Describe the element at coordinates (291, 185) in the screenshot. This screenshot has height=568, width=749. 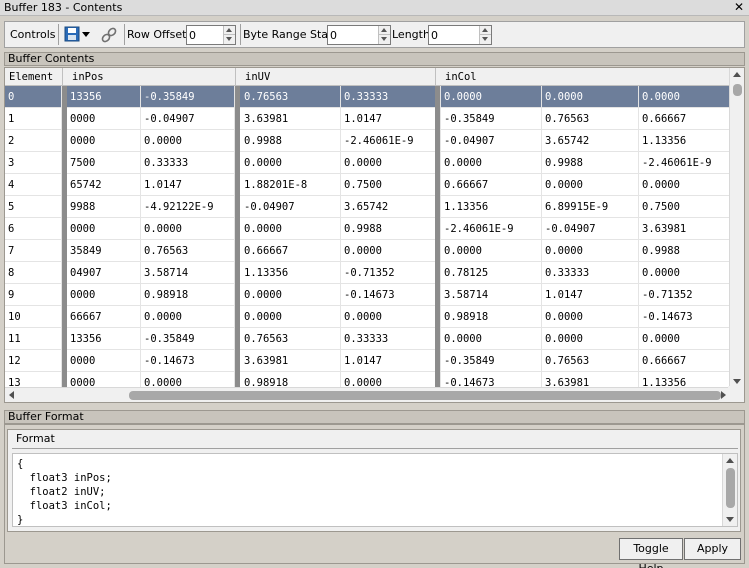
I see `cell-inuv-x: 1.88201E-8` at that location.